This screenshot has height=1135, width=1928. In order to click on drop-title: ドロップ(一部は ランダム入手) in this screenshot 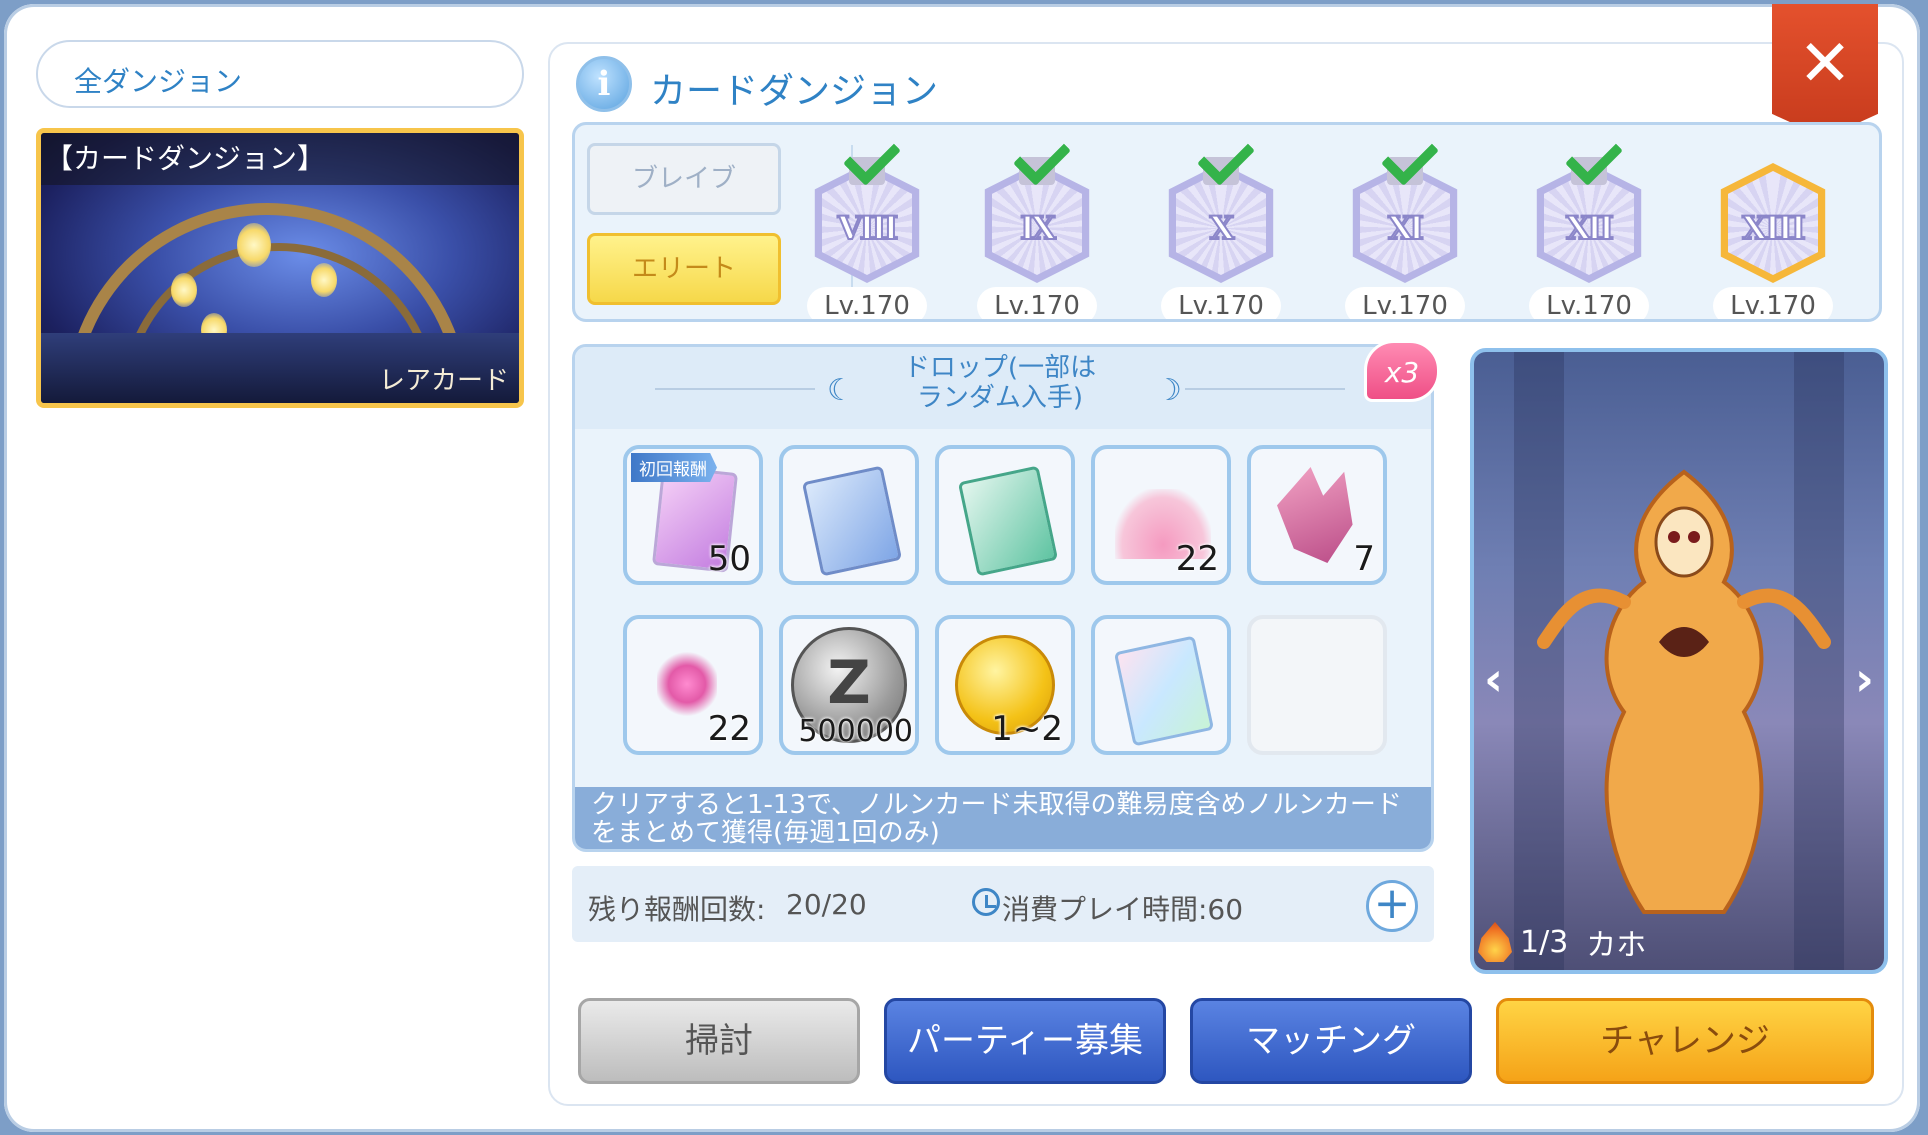, I will do `click(1000, 383)`.